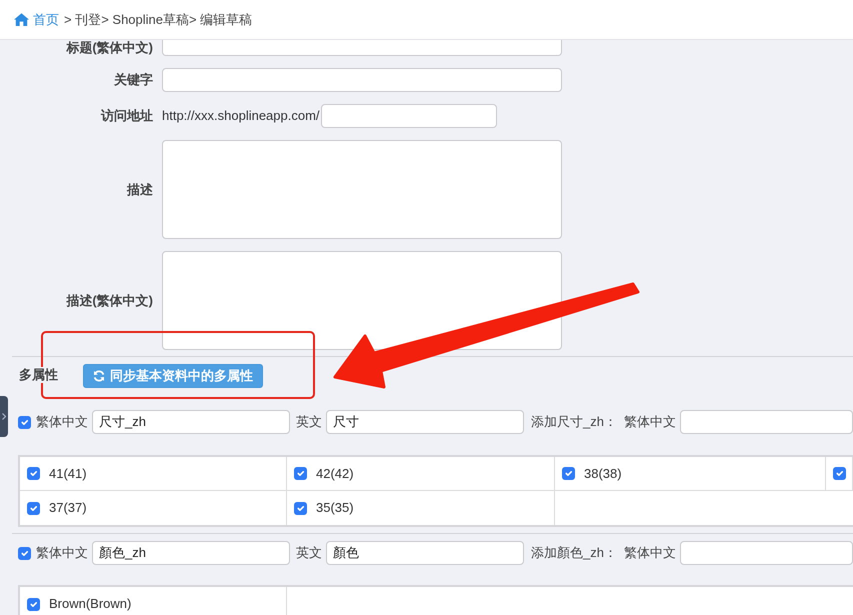 The height and width of the screenshot is (615, 853). What do you see at coordinates (425, 553) in the screenshot?
I see `text-input: 顏色` at bounding box center [425, 553].